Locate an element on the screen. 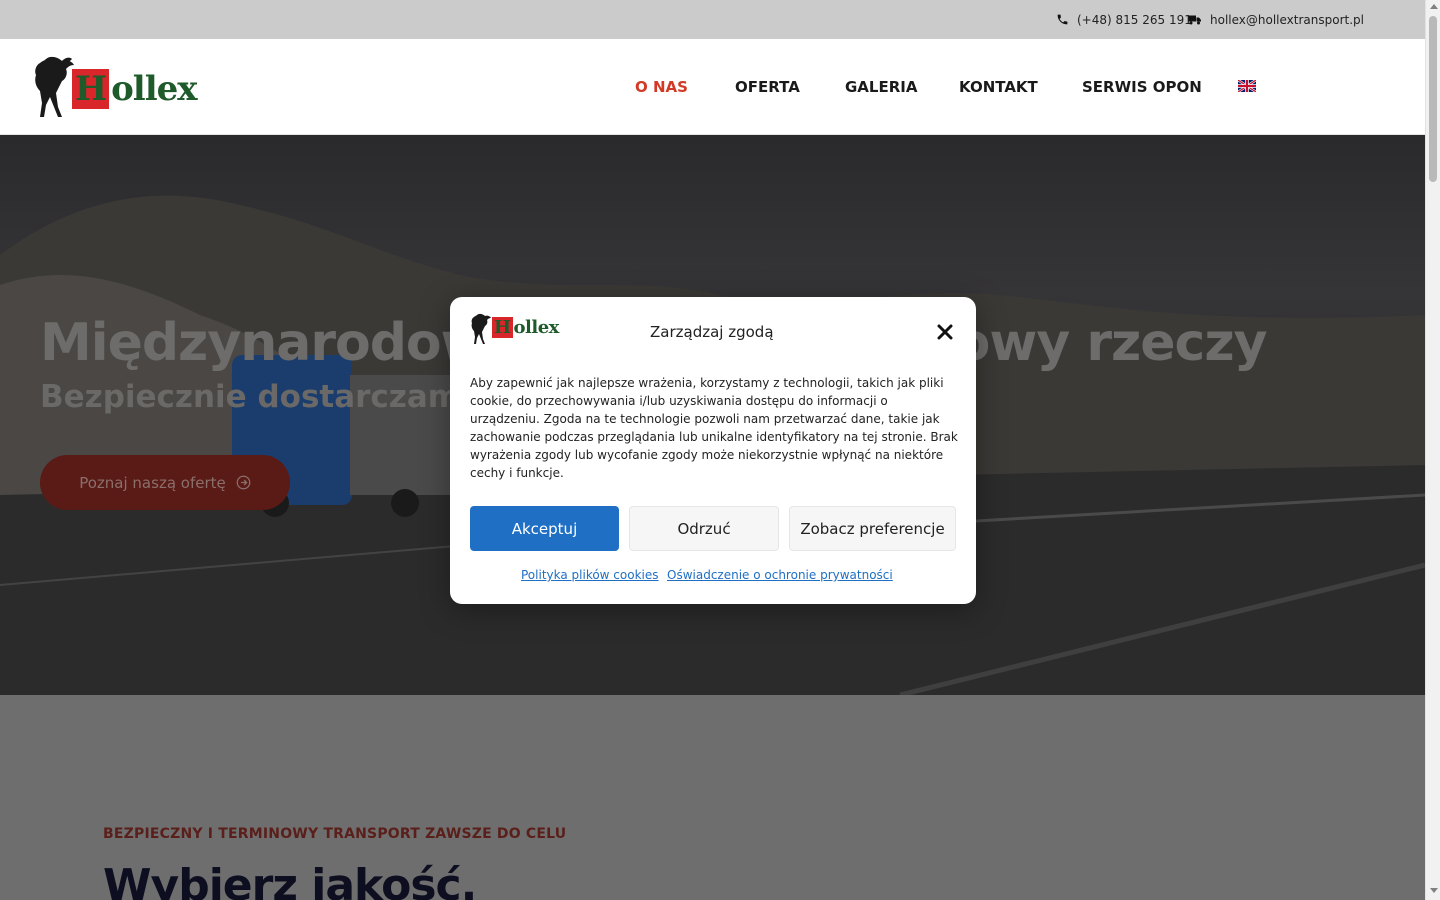  phone-contact: (+48) 815 265 191 is located at coordinates (1124, 19).